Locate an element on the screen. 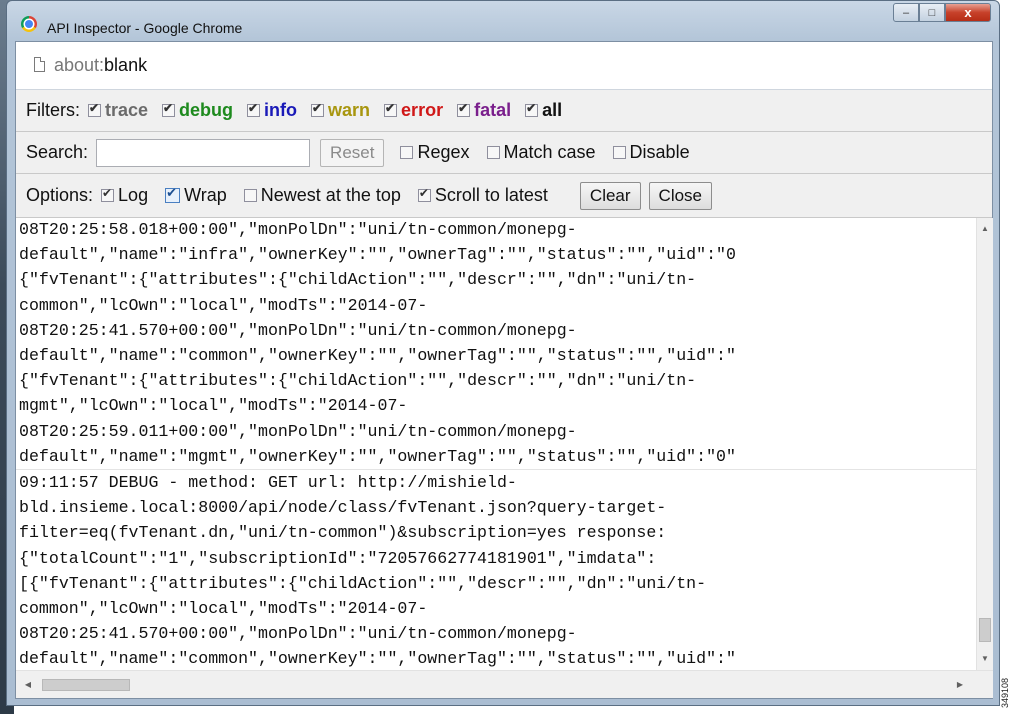 The height and width of the screenshot is (714, 1015). scroll-up-icon: ▲ is located at coordinates (985, 228).